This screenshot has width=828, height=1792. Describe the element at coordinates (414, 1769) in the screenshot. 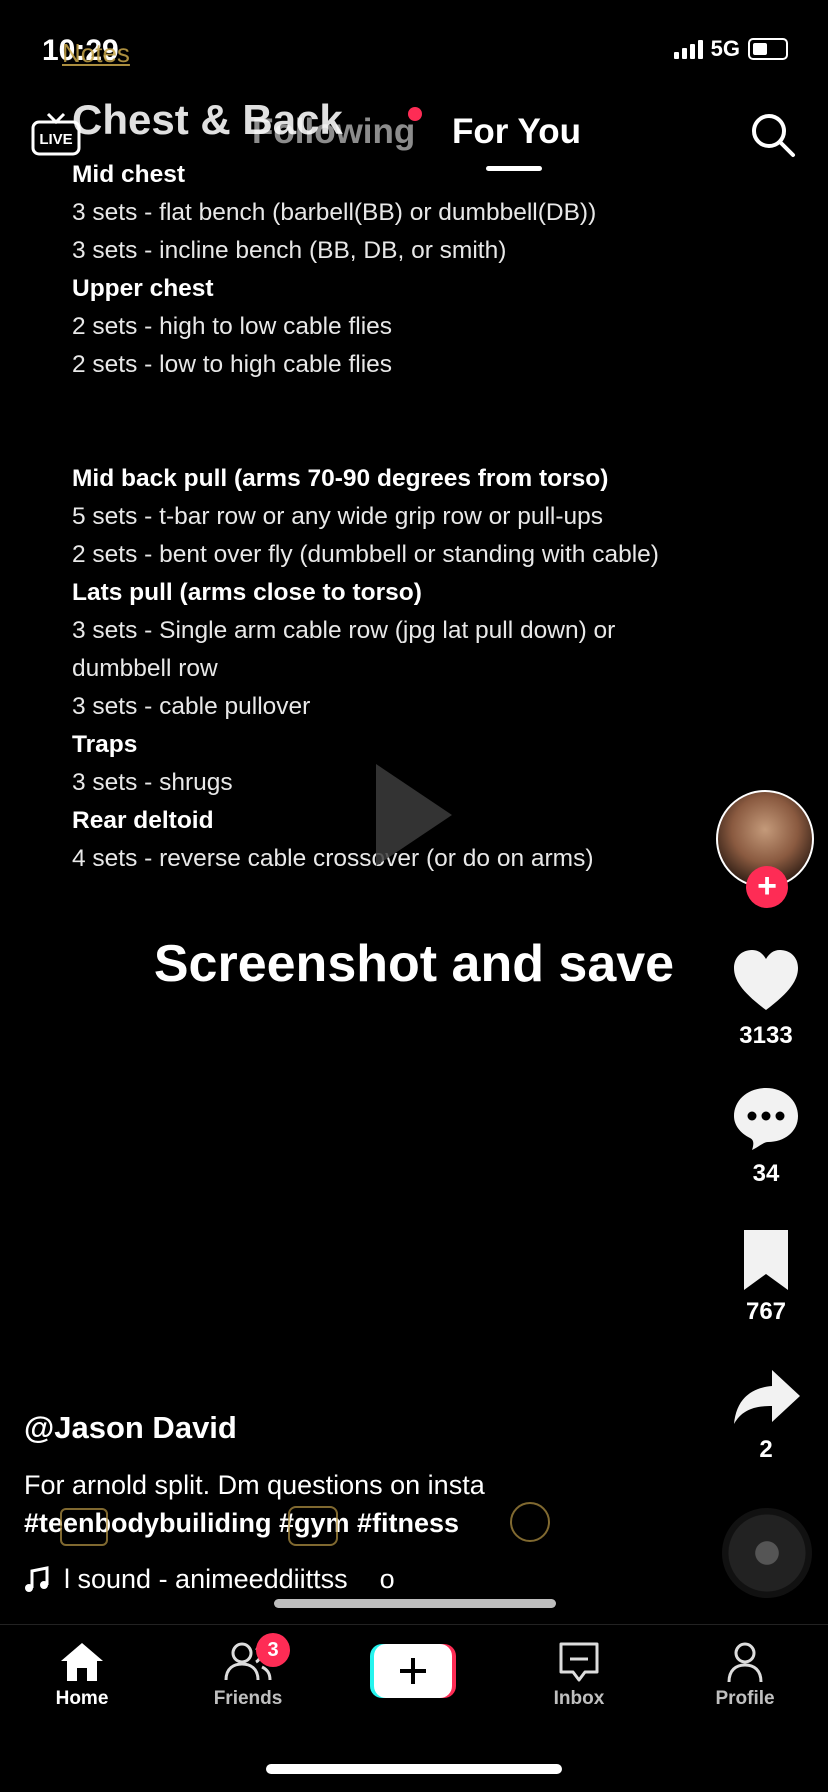

I see `home-indicator` at that location.